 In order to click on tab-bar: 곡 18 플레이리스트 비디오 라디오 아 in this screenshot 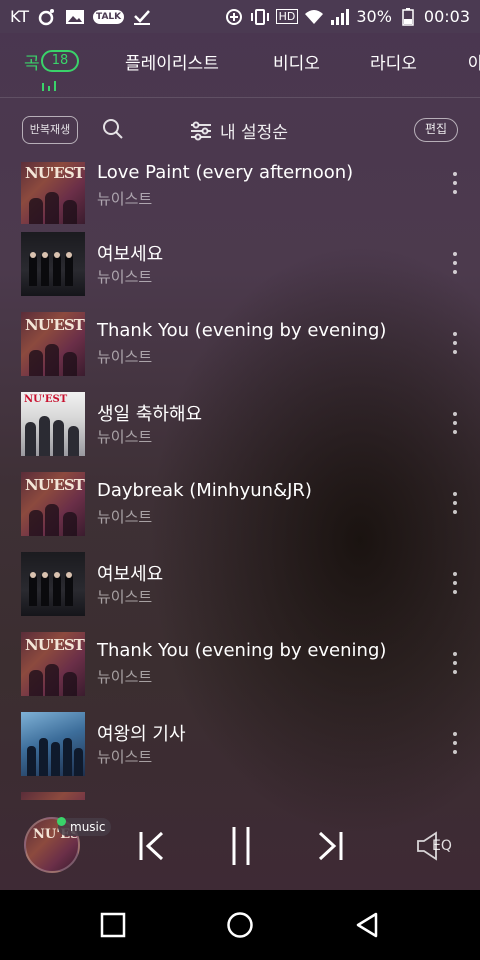, I will do `click(240, 65)`.